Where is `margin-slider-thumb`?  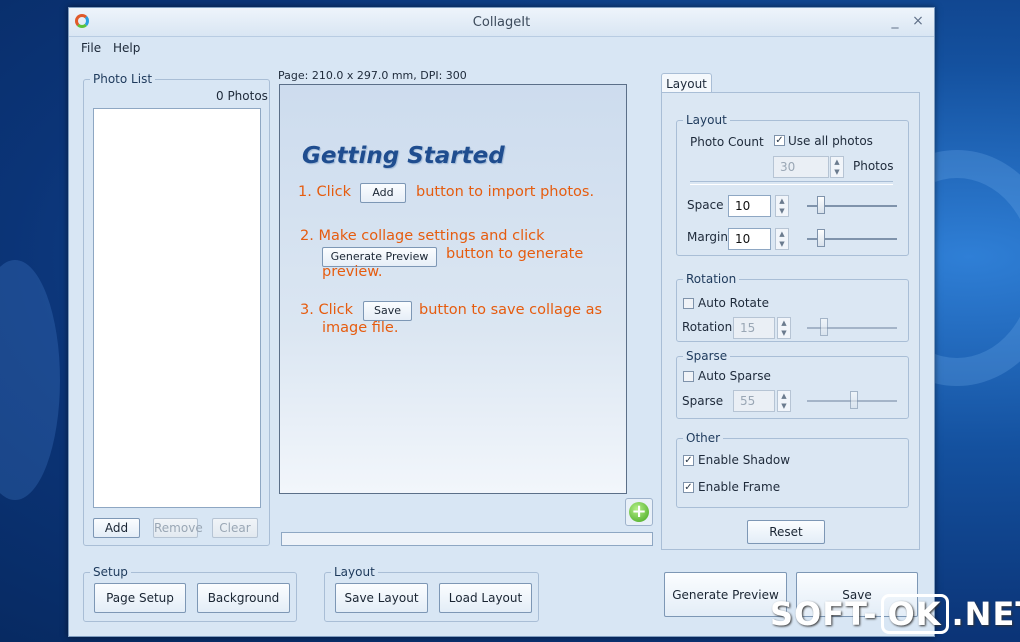
margin-slider-thumb is located at coordinates (821, 238).